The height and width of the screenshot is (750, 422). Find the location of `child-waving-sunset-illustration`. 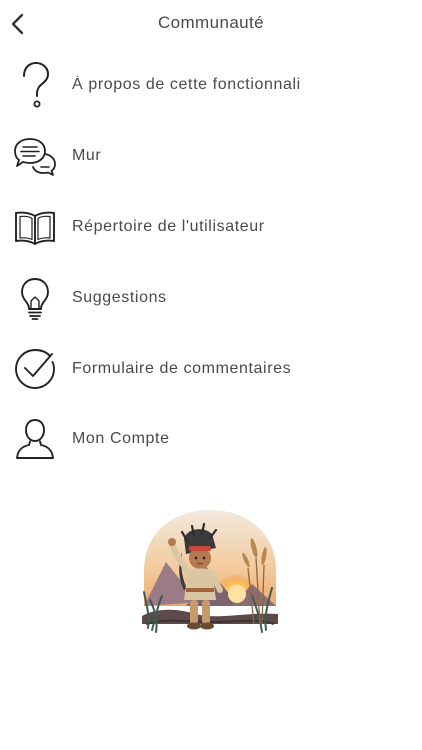

child-waving-sunset-illustration is located at coordinates (210, 578).